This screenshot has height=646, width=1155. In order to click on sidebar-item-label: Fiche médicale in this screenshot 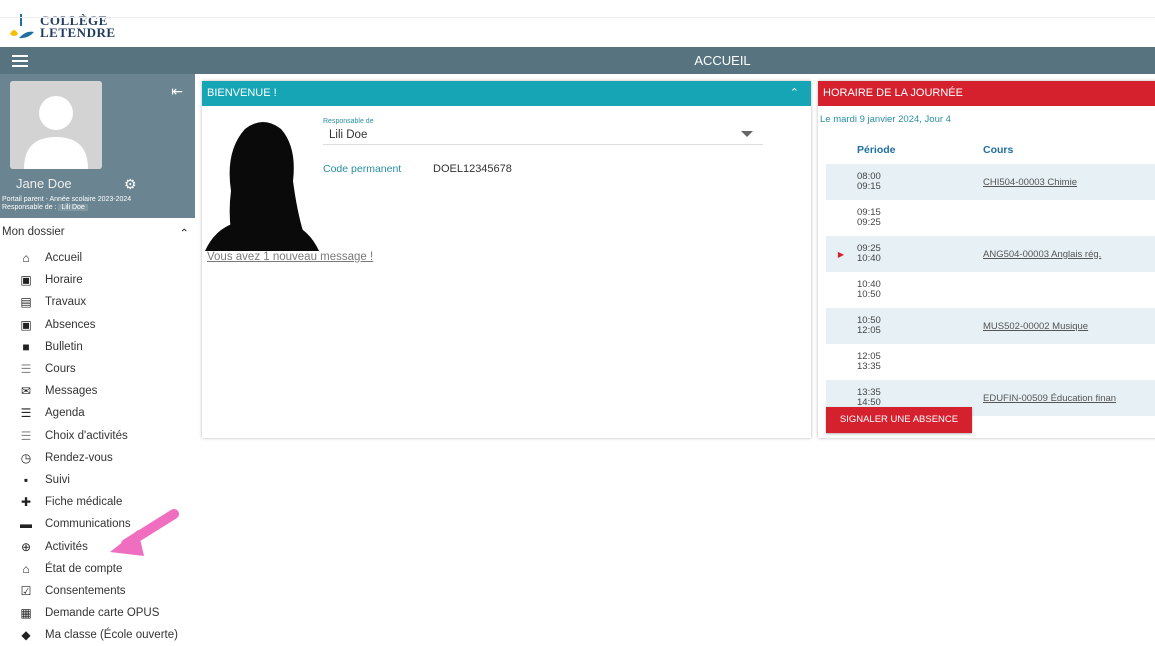, I will do `click(84, 502)`.